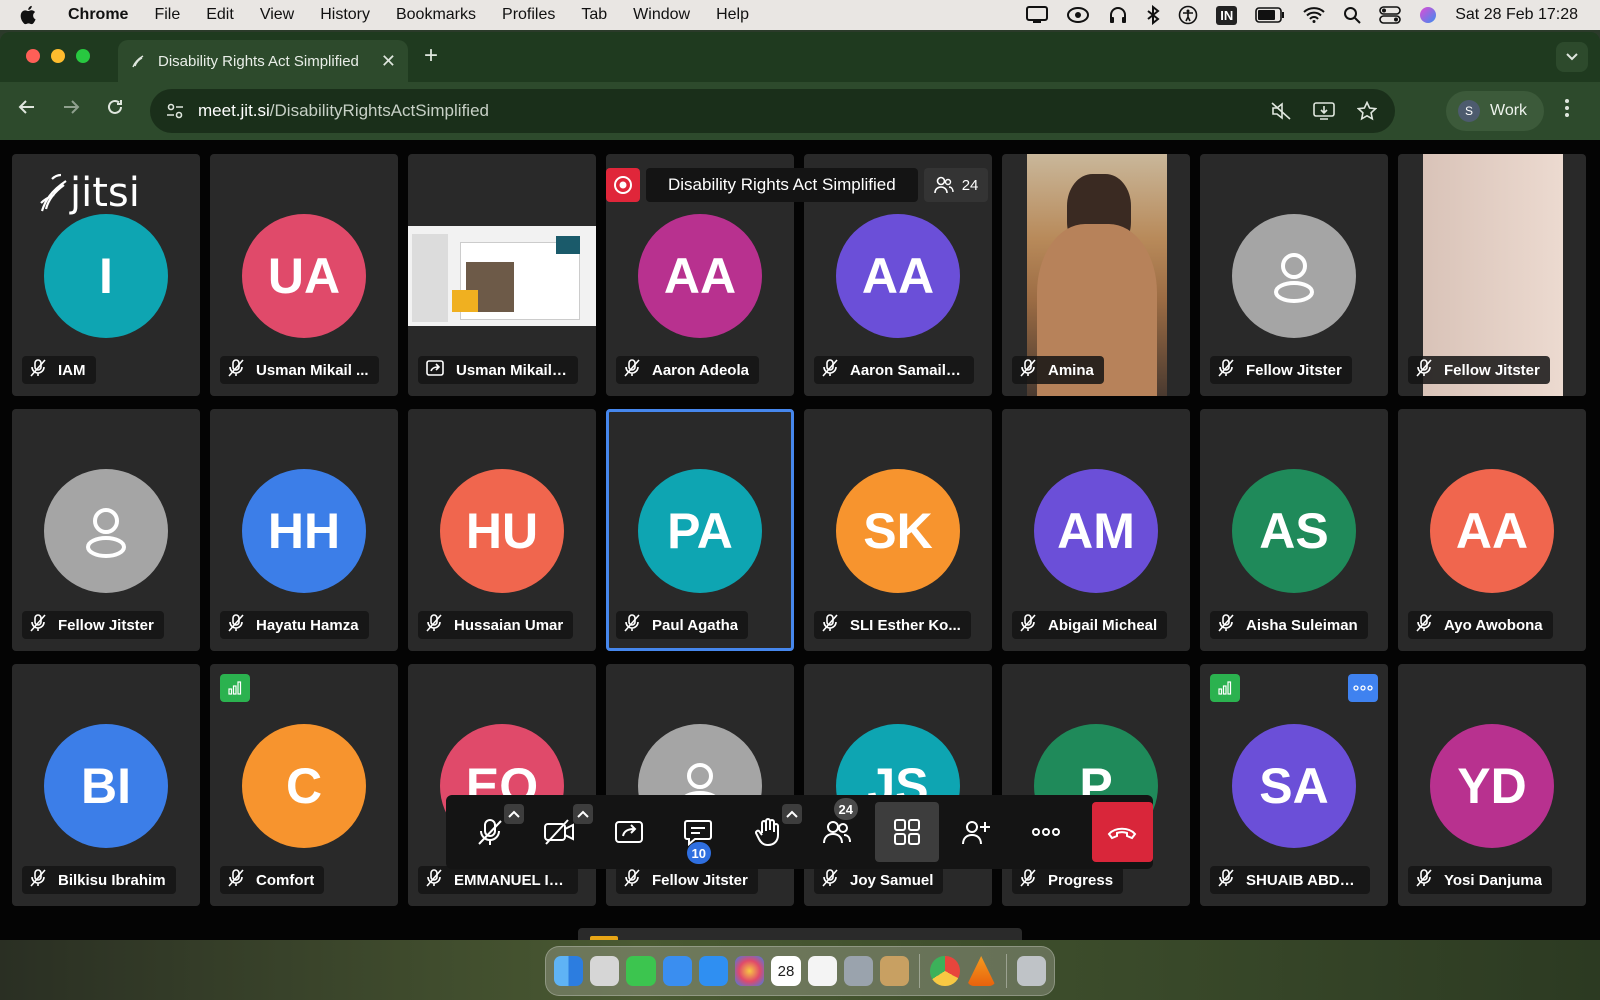 Image resolution: width=1600 pixels, height=1000 pixels. I want to click on dock-finder-icon, so click(569, 971).